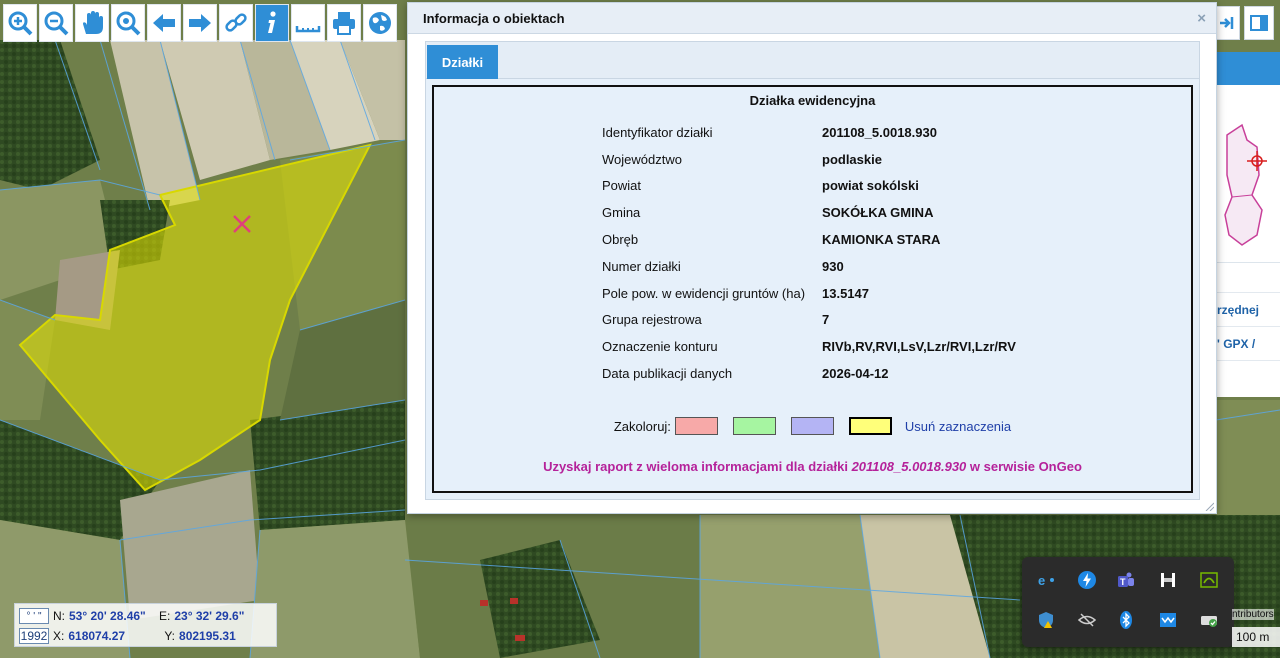  Describe the element at coordinates (958, 426) in the screenshot. I see `clear-selection-link: Usuń zaznaczenia` at that location.